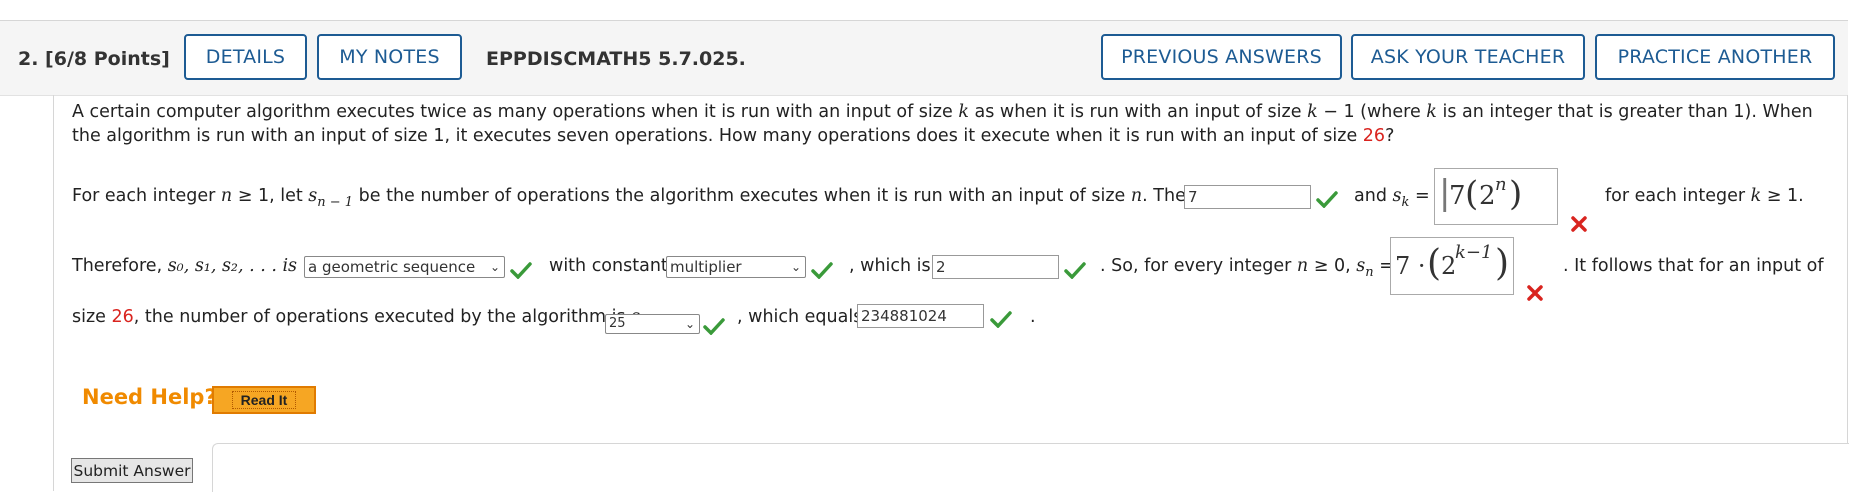 This screenshot has height=496, width=1854. Describe the element at coordinates (53, 293) in the screenshot. I see `left-border` at that location.